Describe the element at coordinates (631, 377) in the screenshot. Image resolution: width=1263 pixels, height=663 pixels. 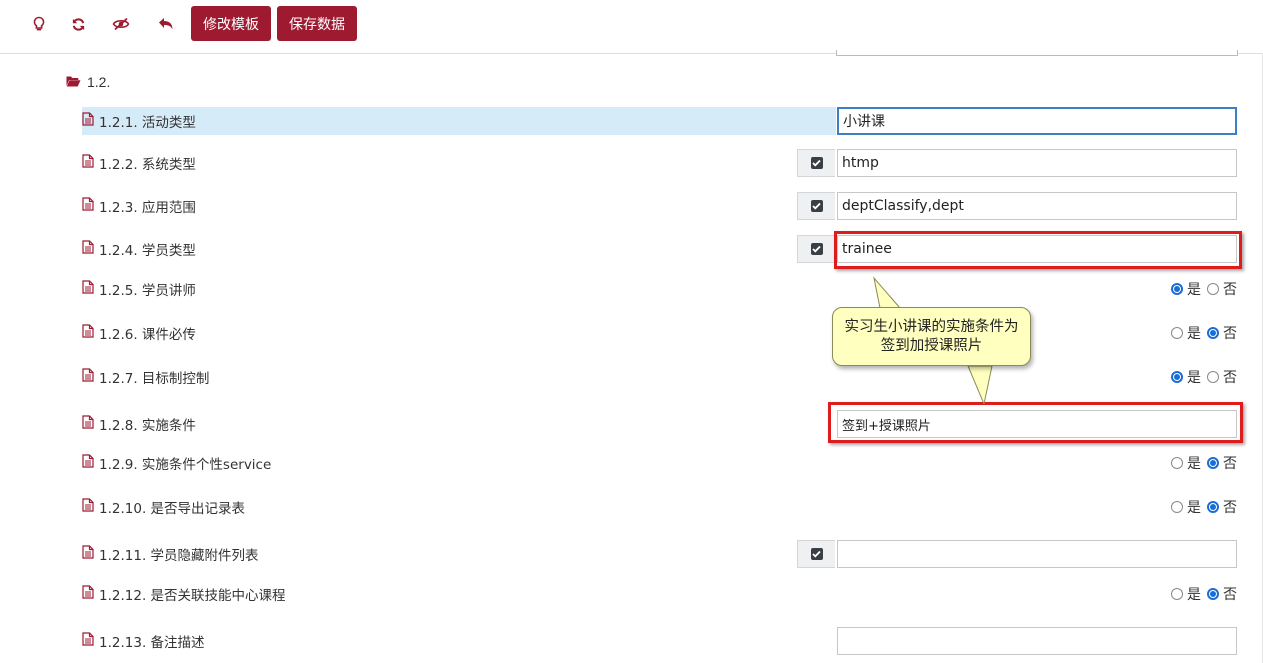
I see `setting-row: 1.2.7. 目标制控制 是 否` at that location.